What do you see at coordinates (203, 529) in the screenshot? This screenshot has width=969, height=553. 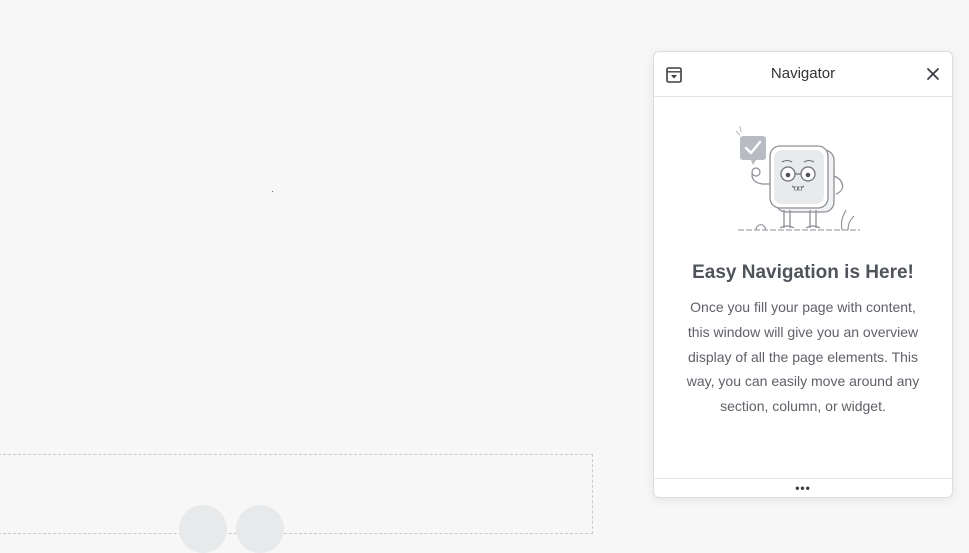 I see `add-section-button` at bounding box center [203, 529].